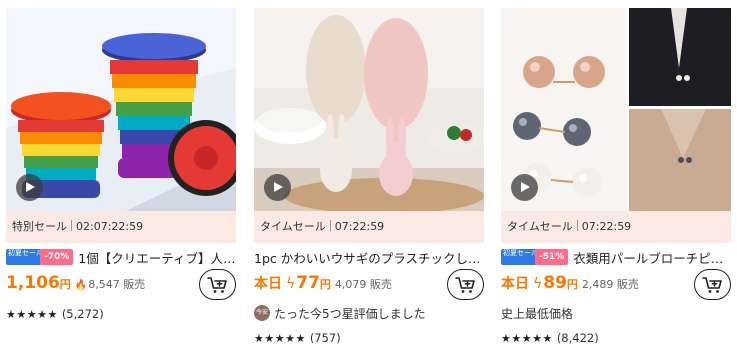  Describe the element at coordinates (110, 226) in the screenshot. I see `countdown: 02:07:22:59` at that location.